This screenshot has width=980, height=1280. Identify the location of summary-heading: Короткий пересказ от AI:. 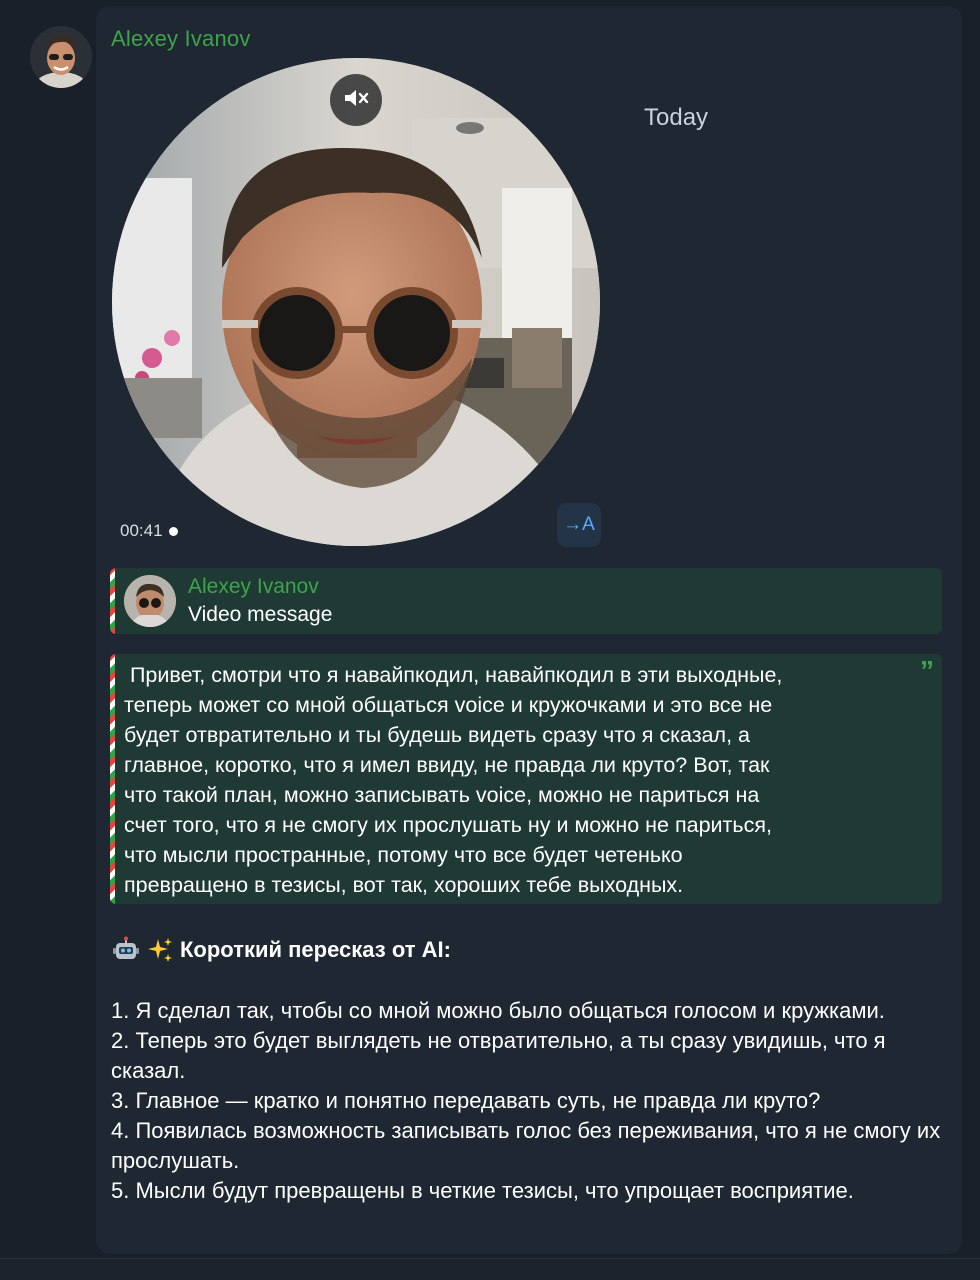
(281, 950).